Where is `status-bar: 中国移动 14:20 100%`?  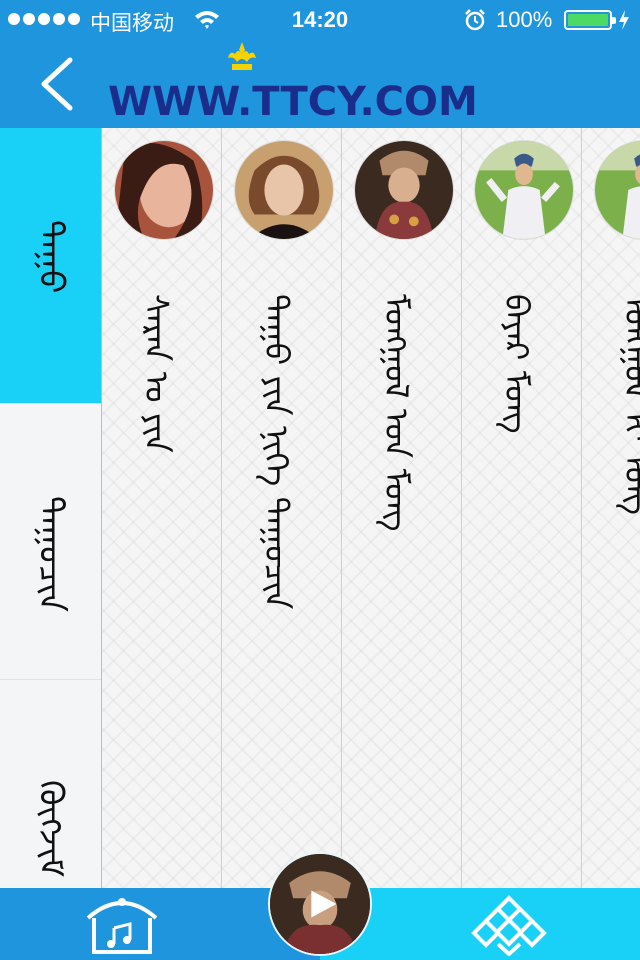
status-bar: 中国移动 14:20 100% is located at coordinates (320, 20).